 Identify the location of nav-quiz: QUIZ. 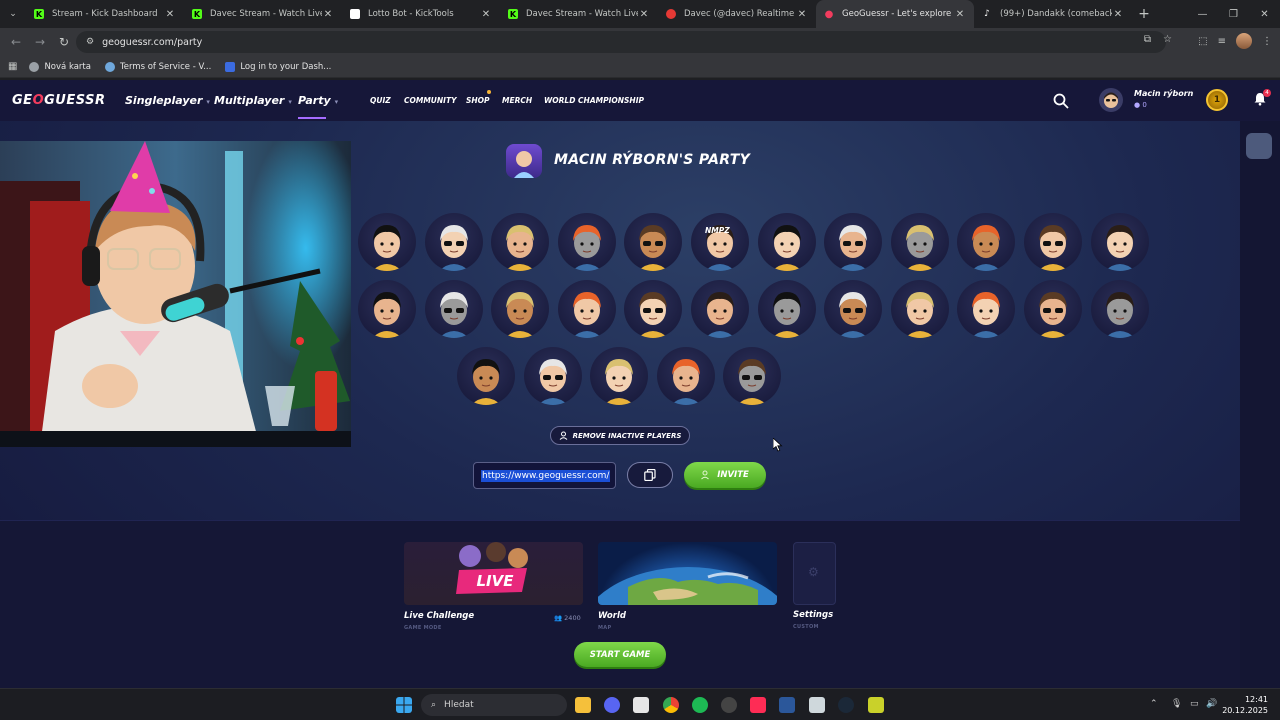
(380, 100).